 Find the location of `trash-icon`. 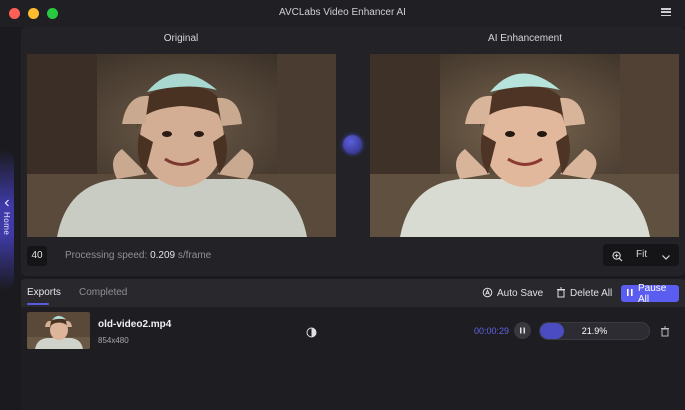

trash-icon is located at coordinates (561, 294).